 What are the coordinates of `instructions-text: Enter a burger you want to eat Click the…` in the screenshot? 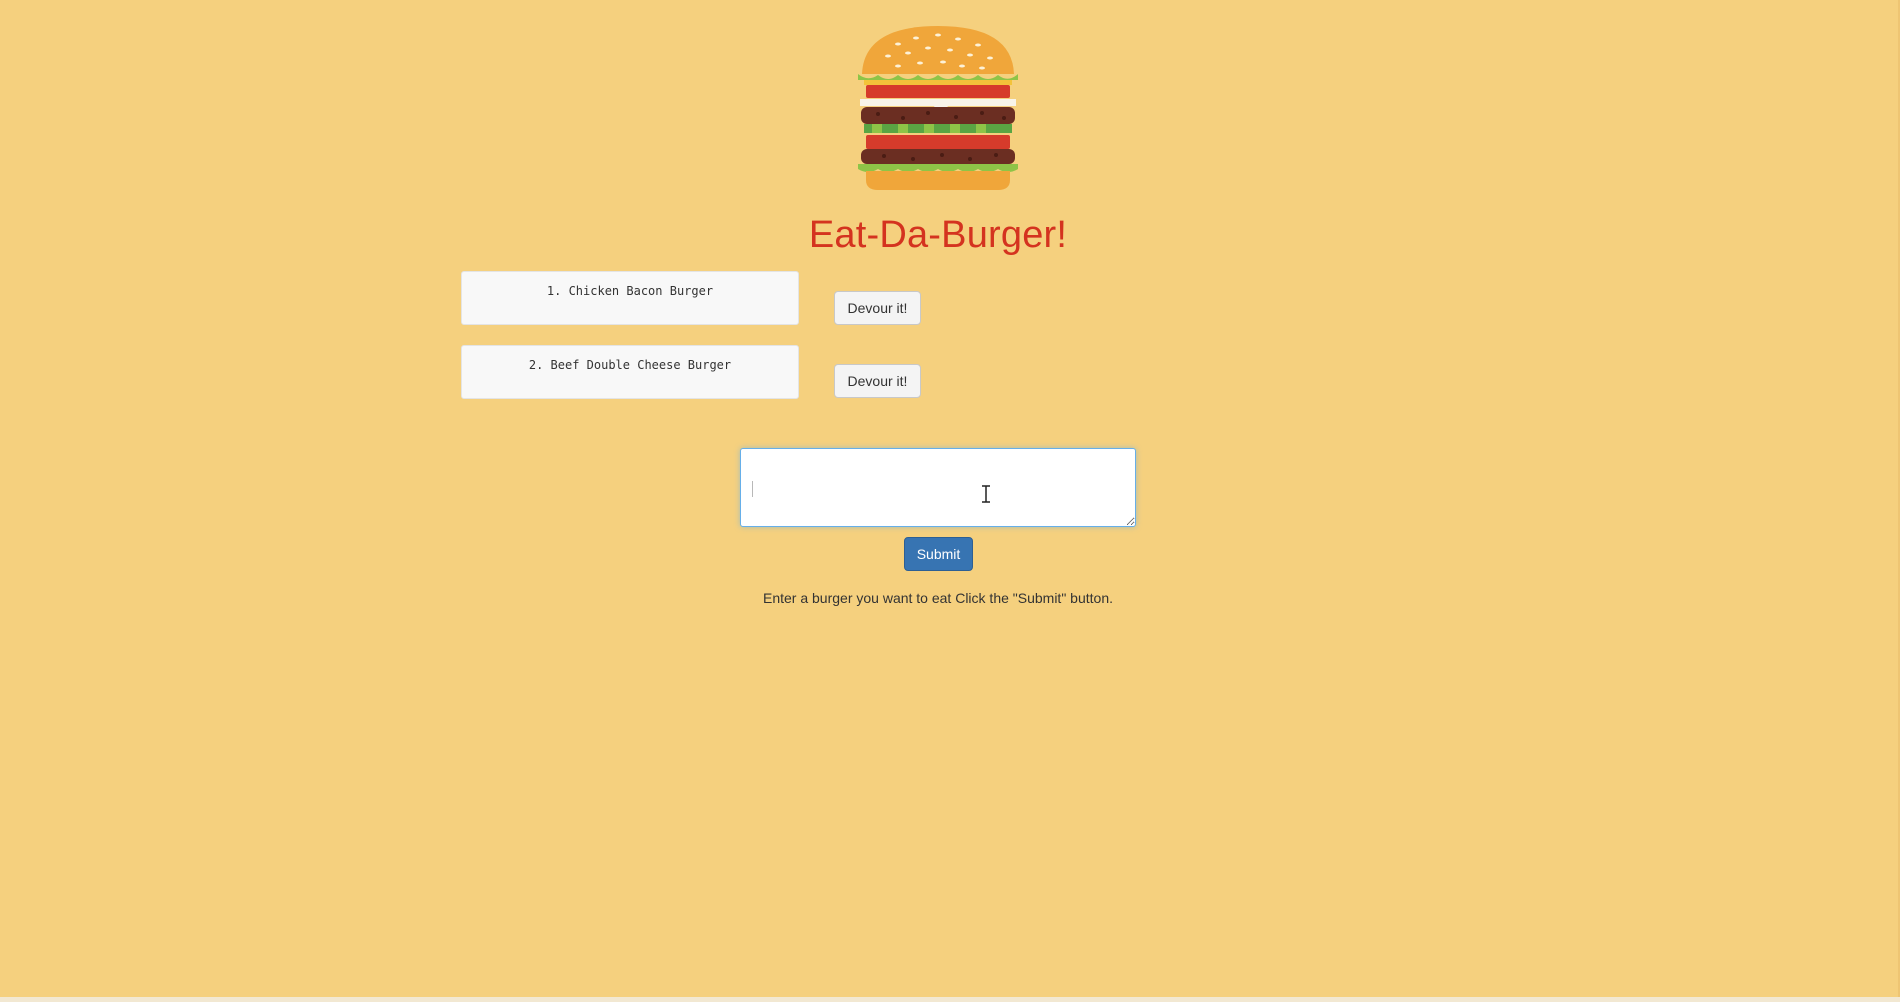 It's located at (937, 598).